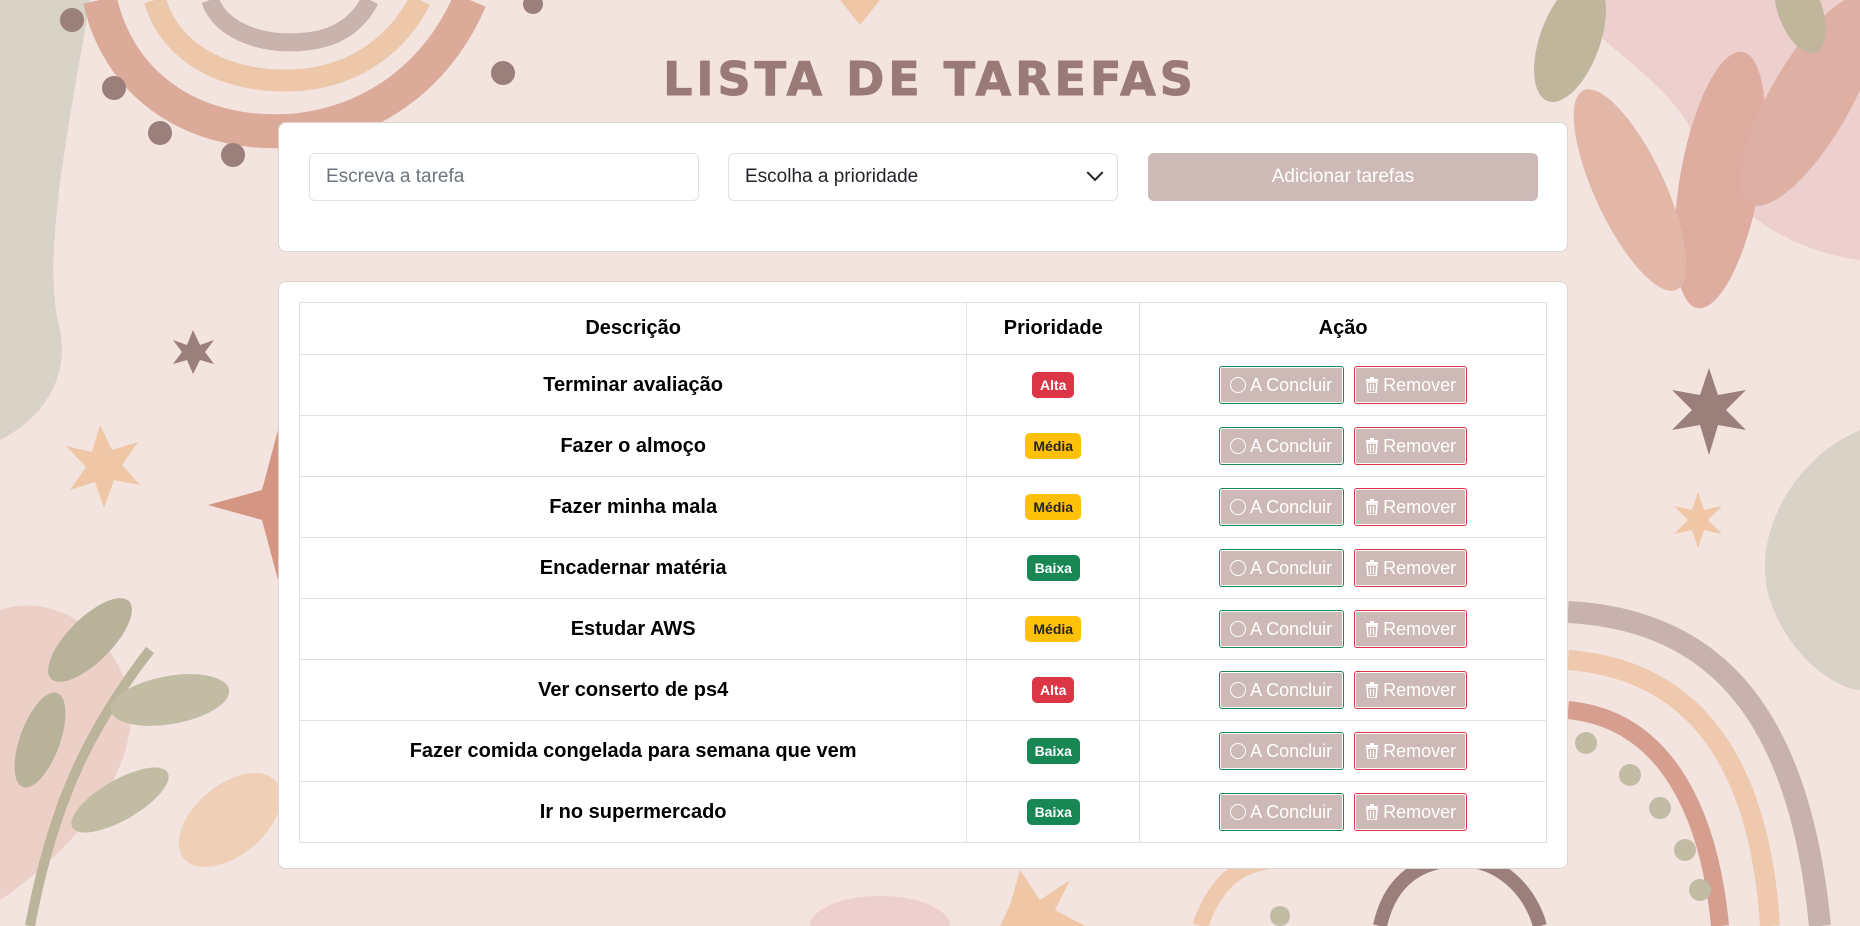 This screenshot has height=926, width=1860. I want to click on task-description: Fazer o almoço, so click(633, 446).